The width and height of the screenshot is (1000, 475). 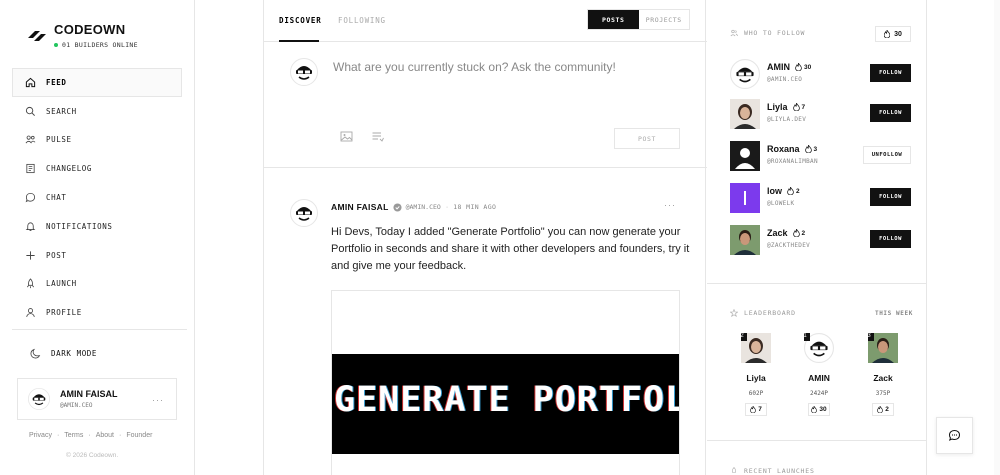 I want to click on posts-toggle-button: POSTS, so click(x=613, y=19).